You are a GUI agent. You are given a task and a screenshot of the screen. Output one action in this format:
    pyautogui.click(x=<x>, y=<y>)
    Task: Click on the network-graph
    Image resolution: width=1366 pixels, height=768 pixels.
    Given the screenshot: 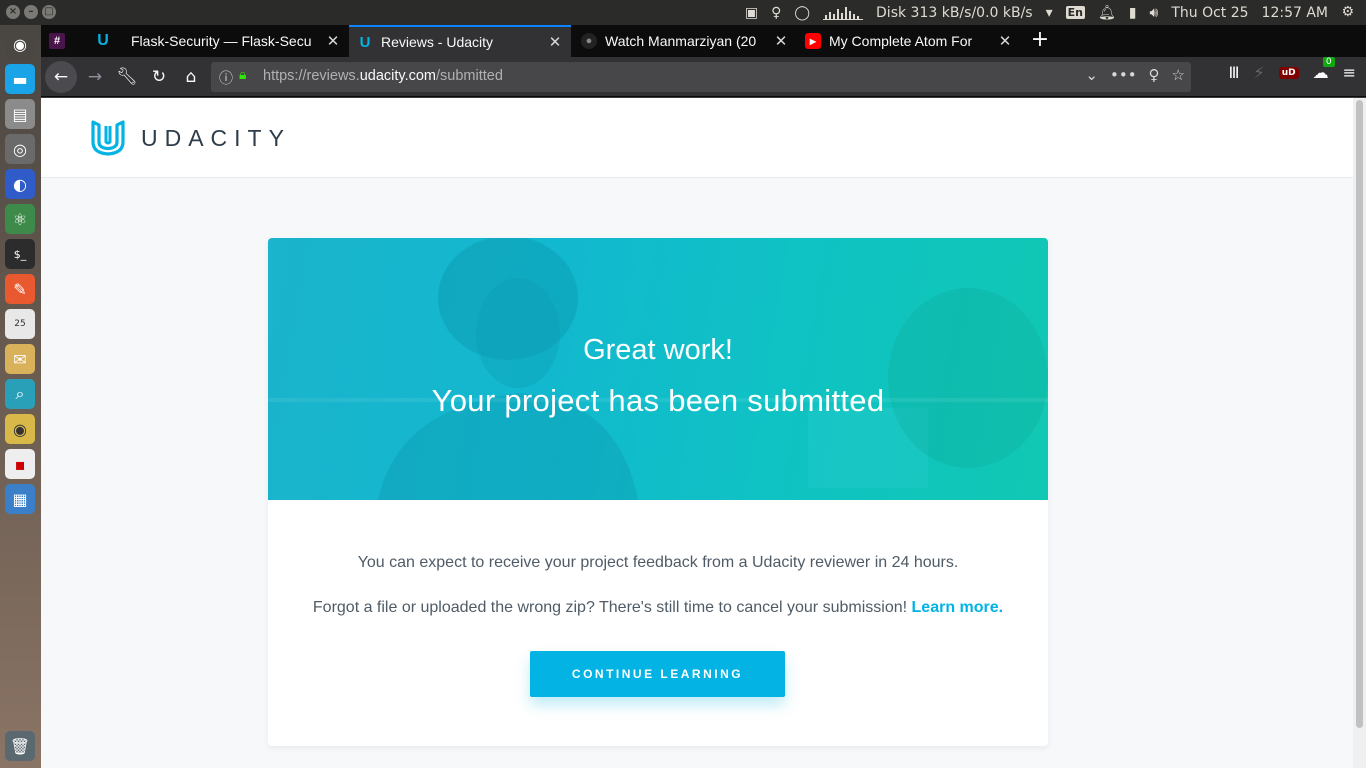 What is the action you would take?
    pyautogui.click(x=843, y=13)
    